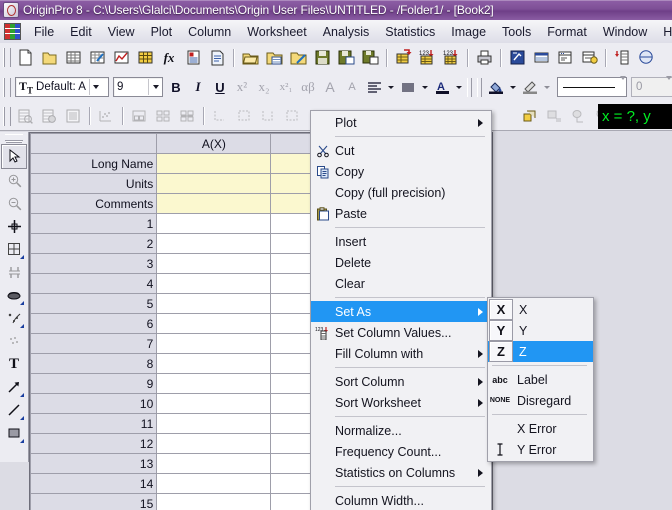 The width and height of the screenshot is (672, 510). Describe the element at coordinates (94, 303) in the screenshot. I see `row-header-5: 5` at that location.